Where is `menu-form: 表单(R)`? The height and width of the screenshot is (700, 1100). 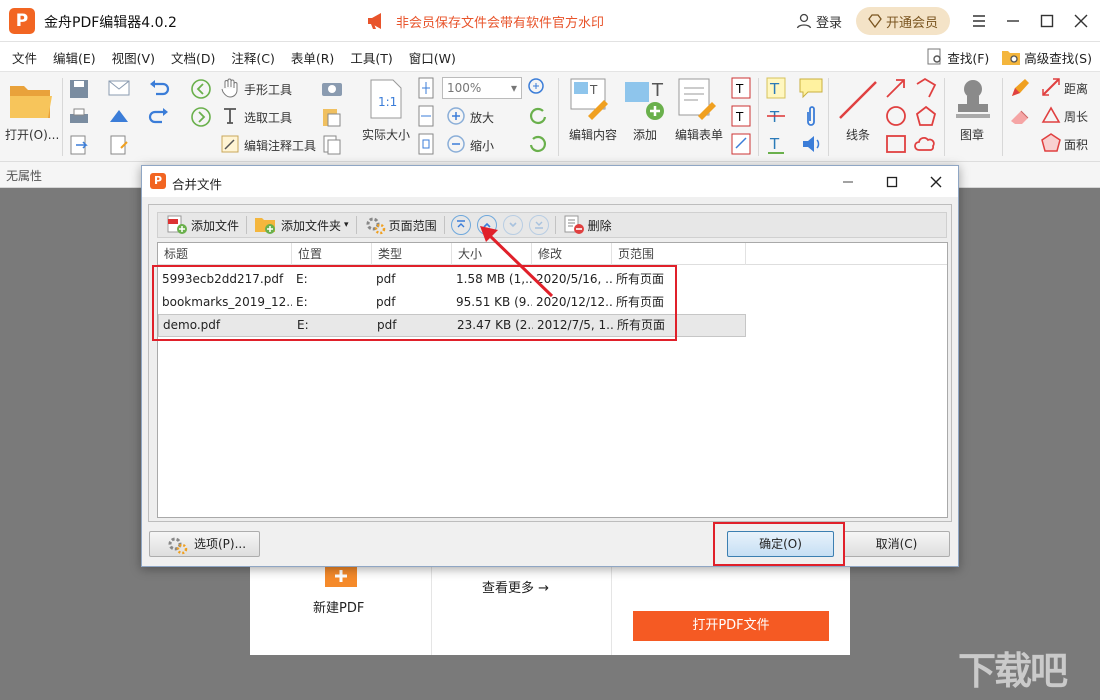
menu-form: 表单(R) is located at coordinates (312, 57).